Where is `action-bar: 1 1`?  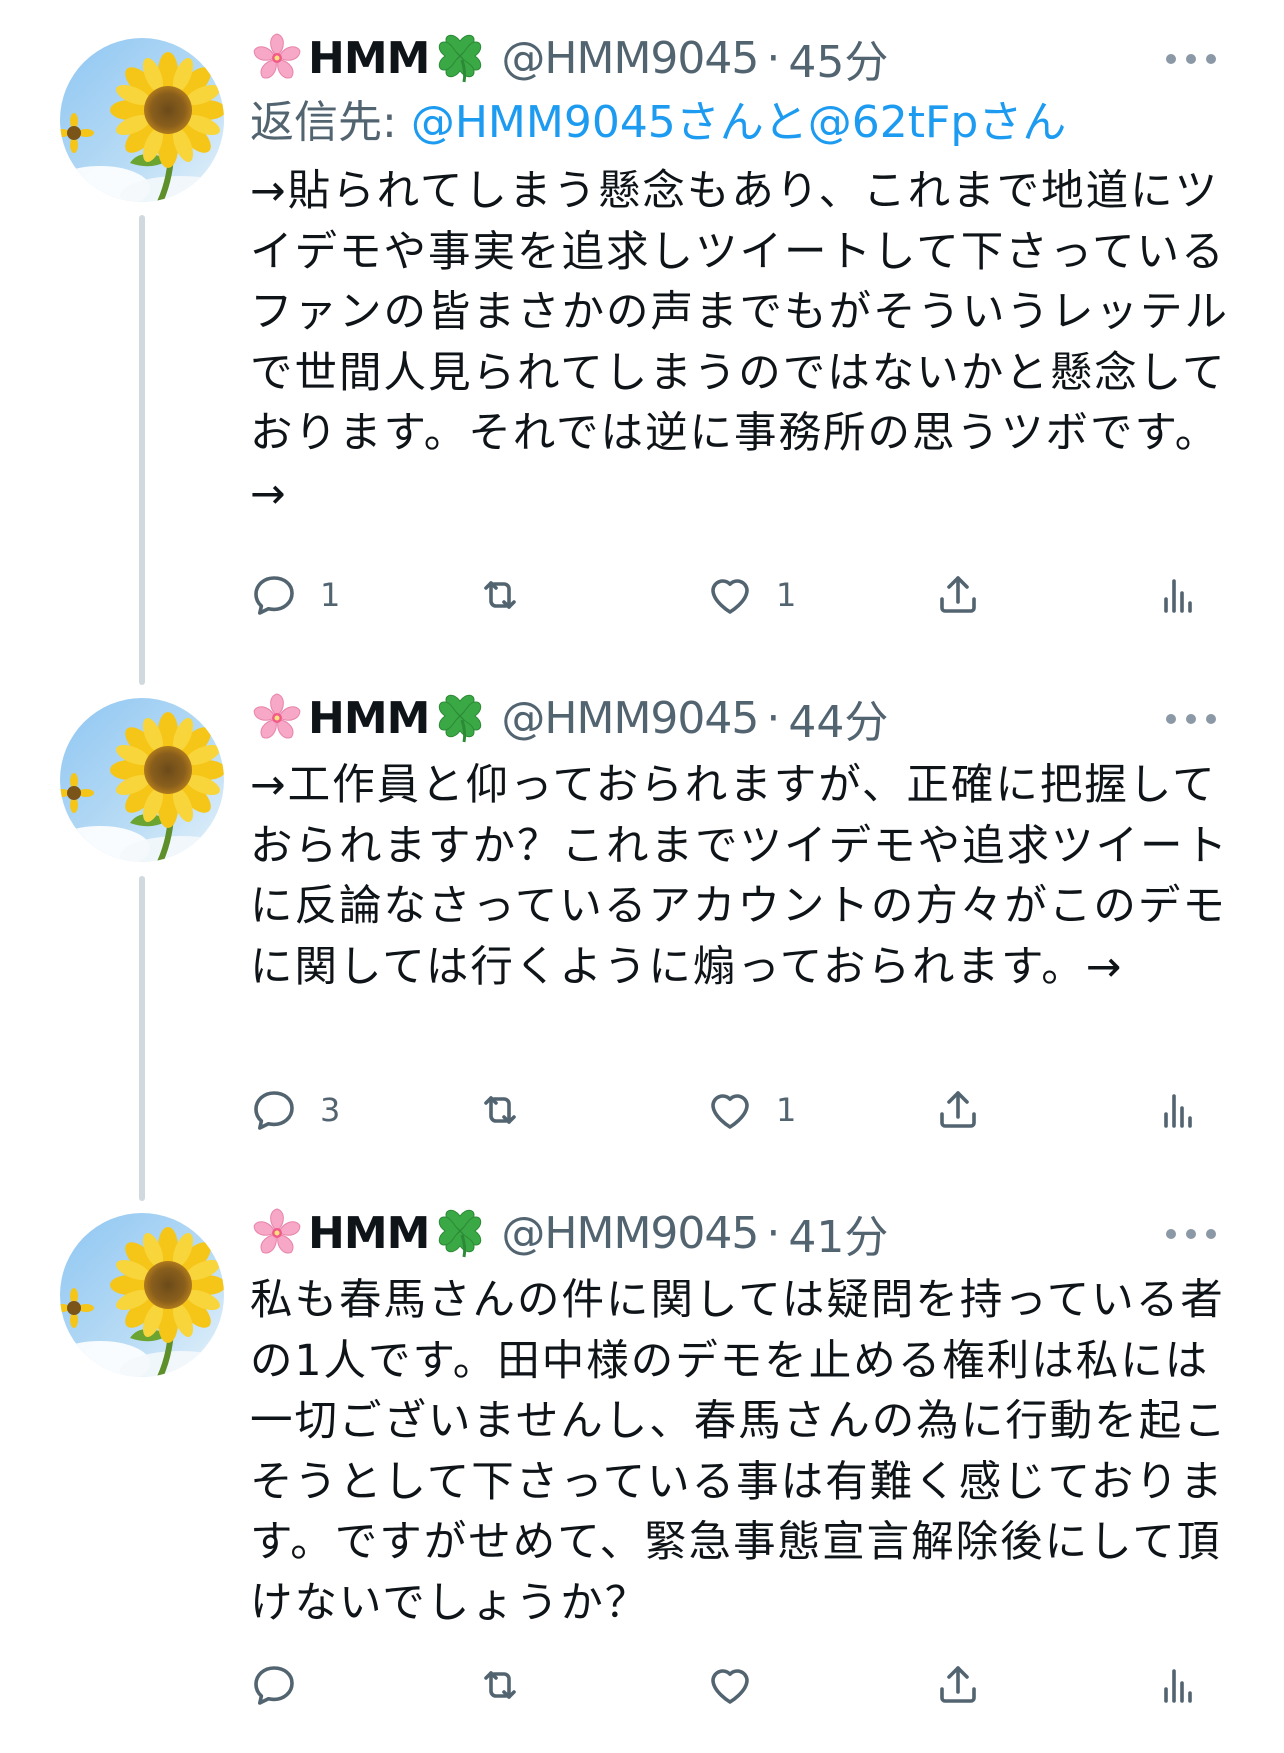
action-bar: 1 1 is located at coordinates (737, 595).